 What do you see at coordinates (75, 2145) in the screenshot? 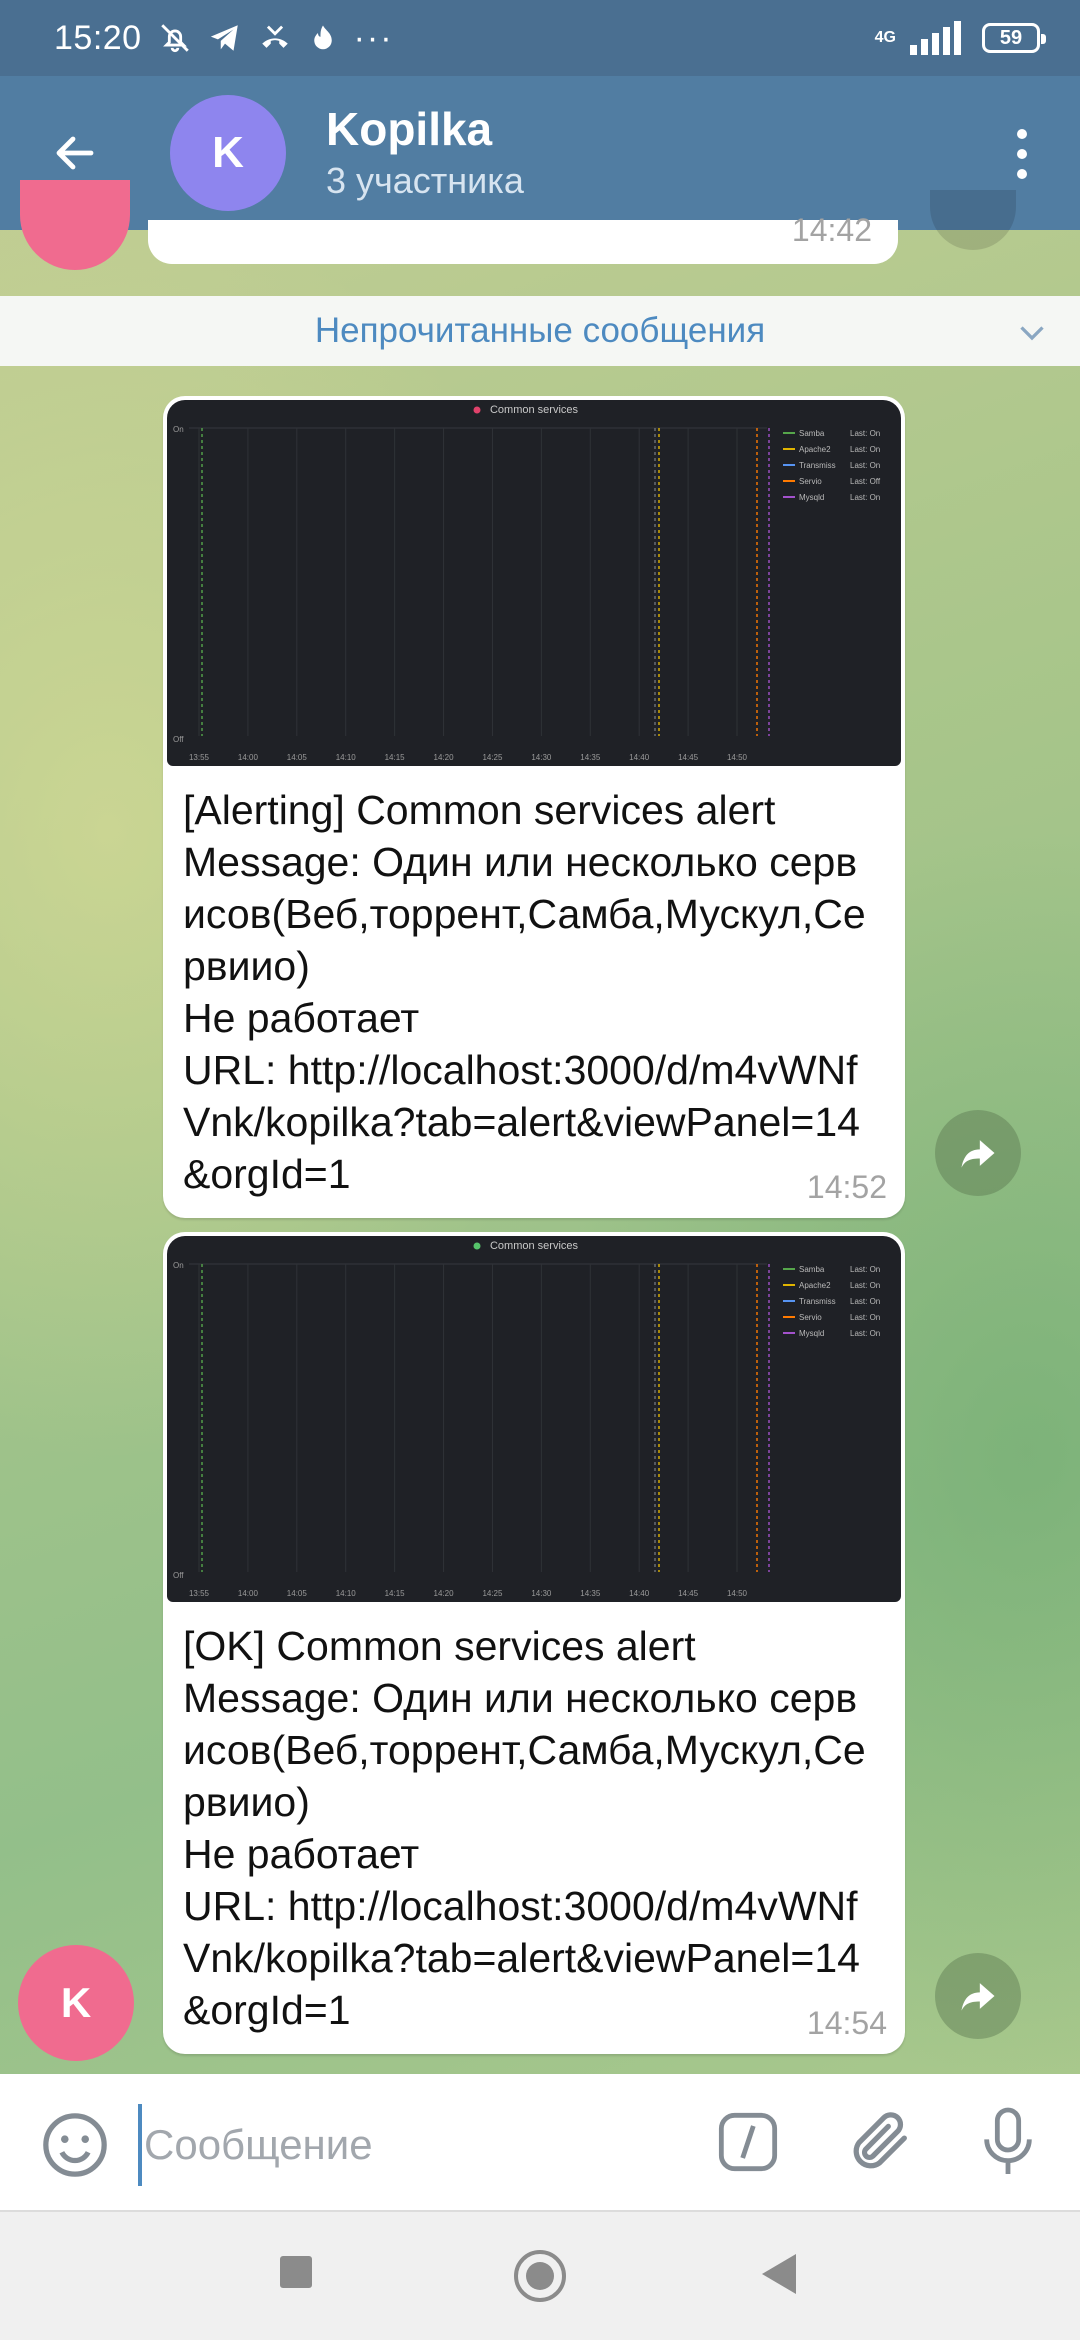
I see `emoji-icon` at bounding box center [75, 2145].